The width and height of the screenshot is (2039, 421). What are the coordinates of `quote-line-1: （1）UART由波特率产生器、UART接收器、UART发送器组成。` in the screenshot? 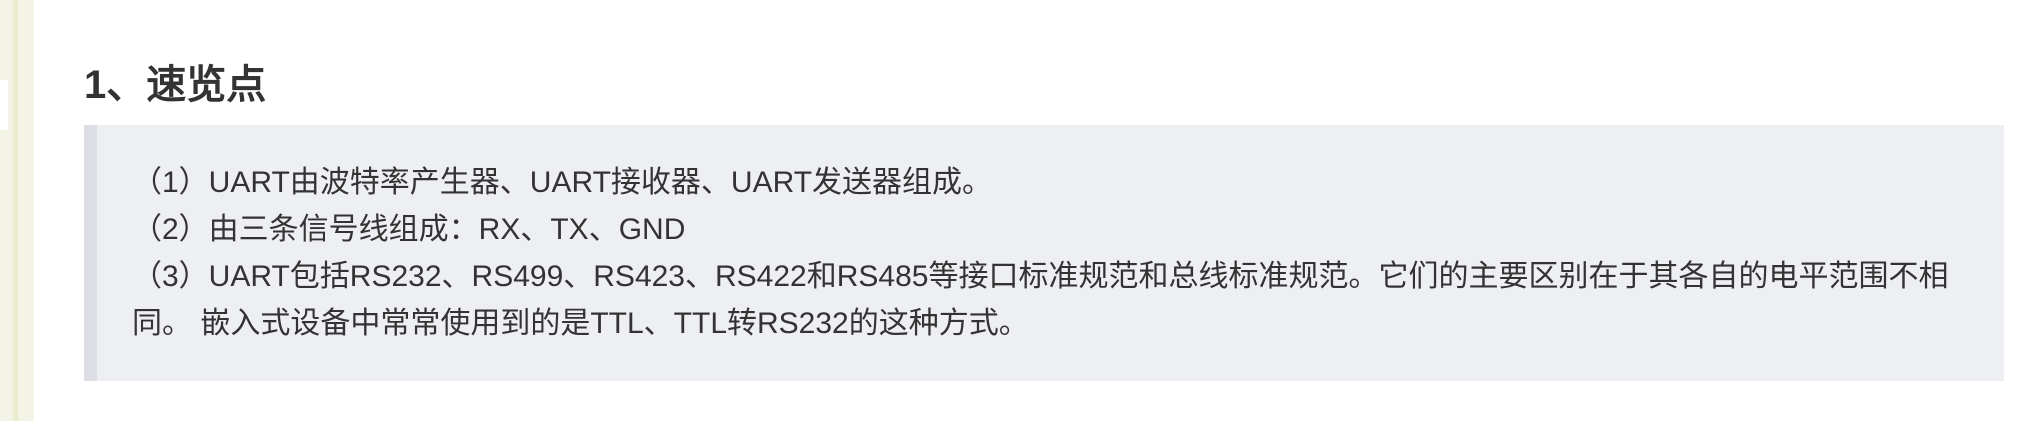 It's located at (562, 182).